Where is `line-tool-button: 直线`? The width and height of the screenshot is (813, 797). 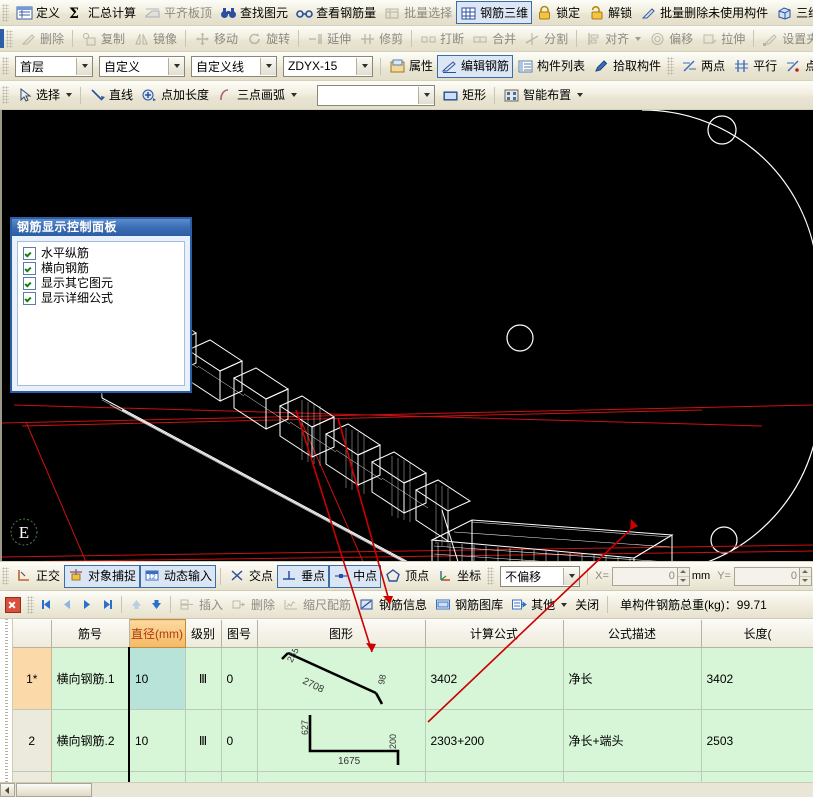
line-tool-button: 直线 is located at coordinates (111, 95).